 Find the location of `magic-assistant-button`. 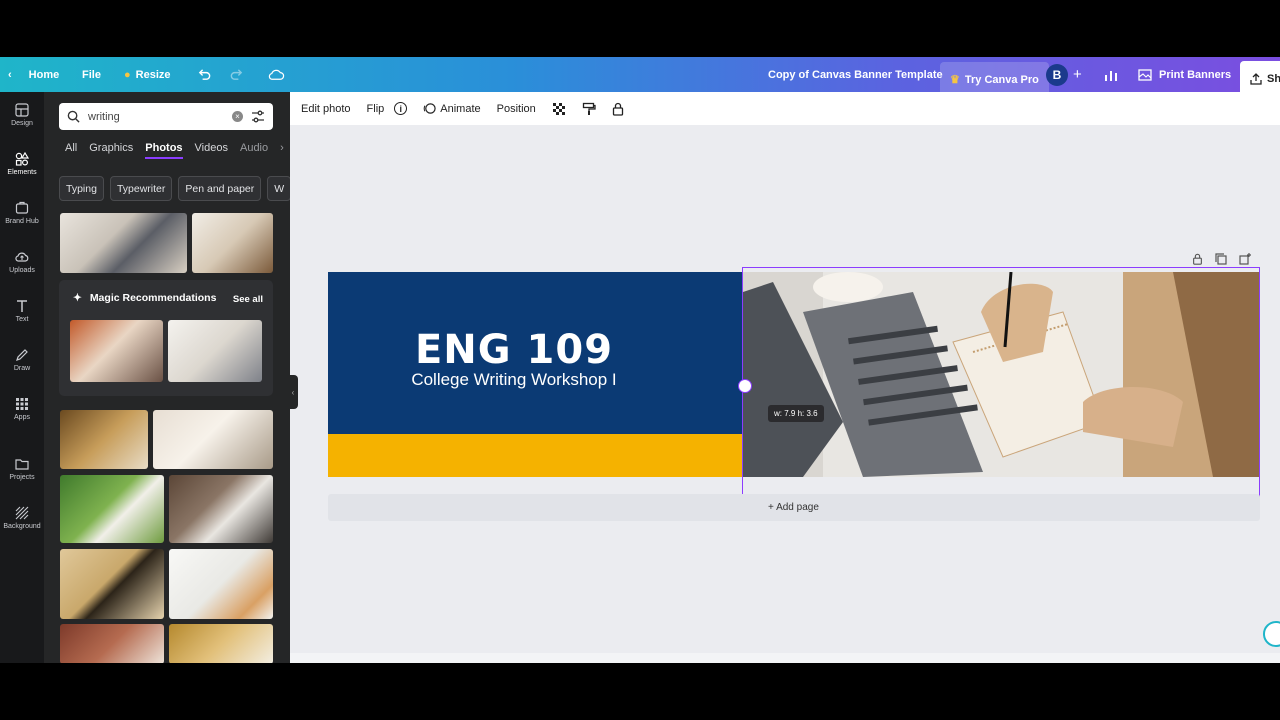

magic-assistant-button is located at coordinates (1271, 634).